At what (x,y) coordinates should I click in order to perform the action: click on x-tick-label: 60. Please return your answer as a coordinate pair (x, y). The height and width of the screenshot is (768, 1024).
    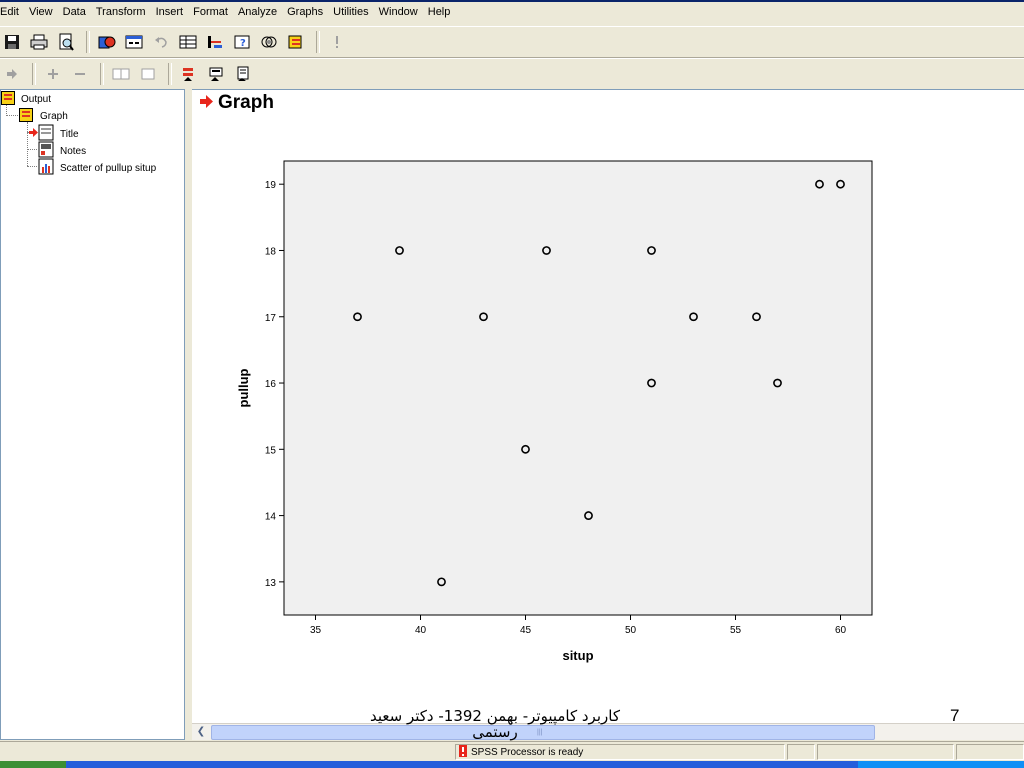
    Looking at the image, I should click on (841, 630).